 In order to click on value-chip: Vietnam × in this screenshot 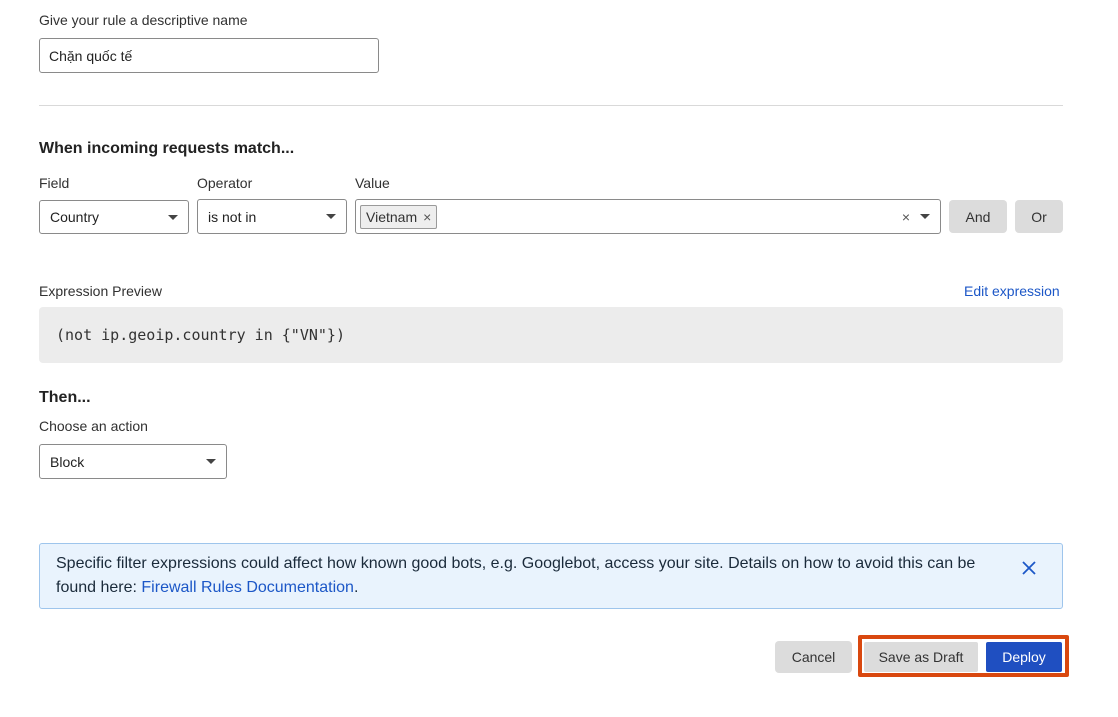, I will do `click(399, 216)`.